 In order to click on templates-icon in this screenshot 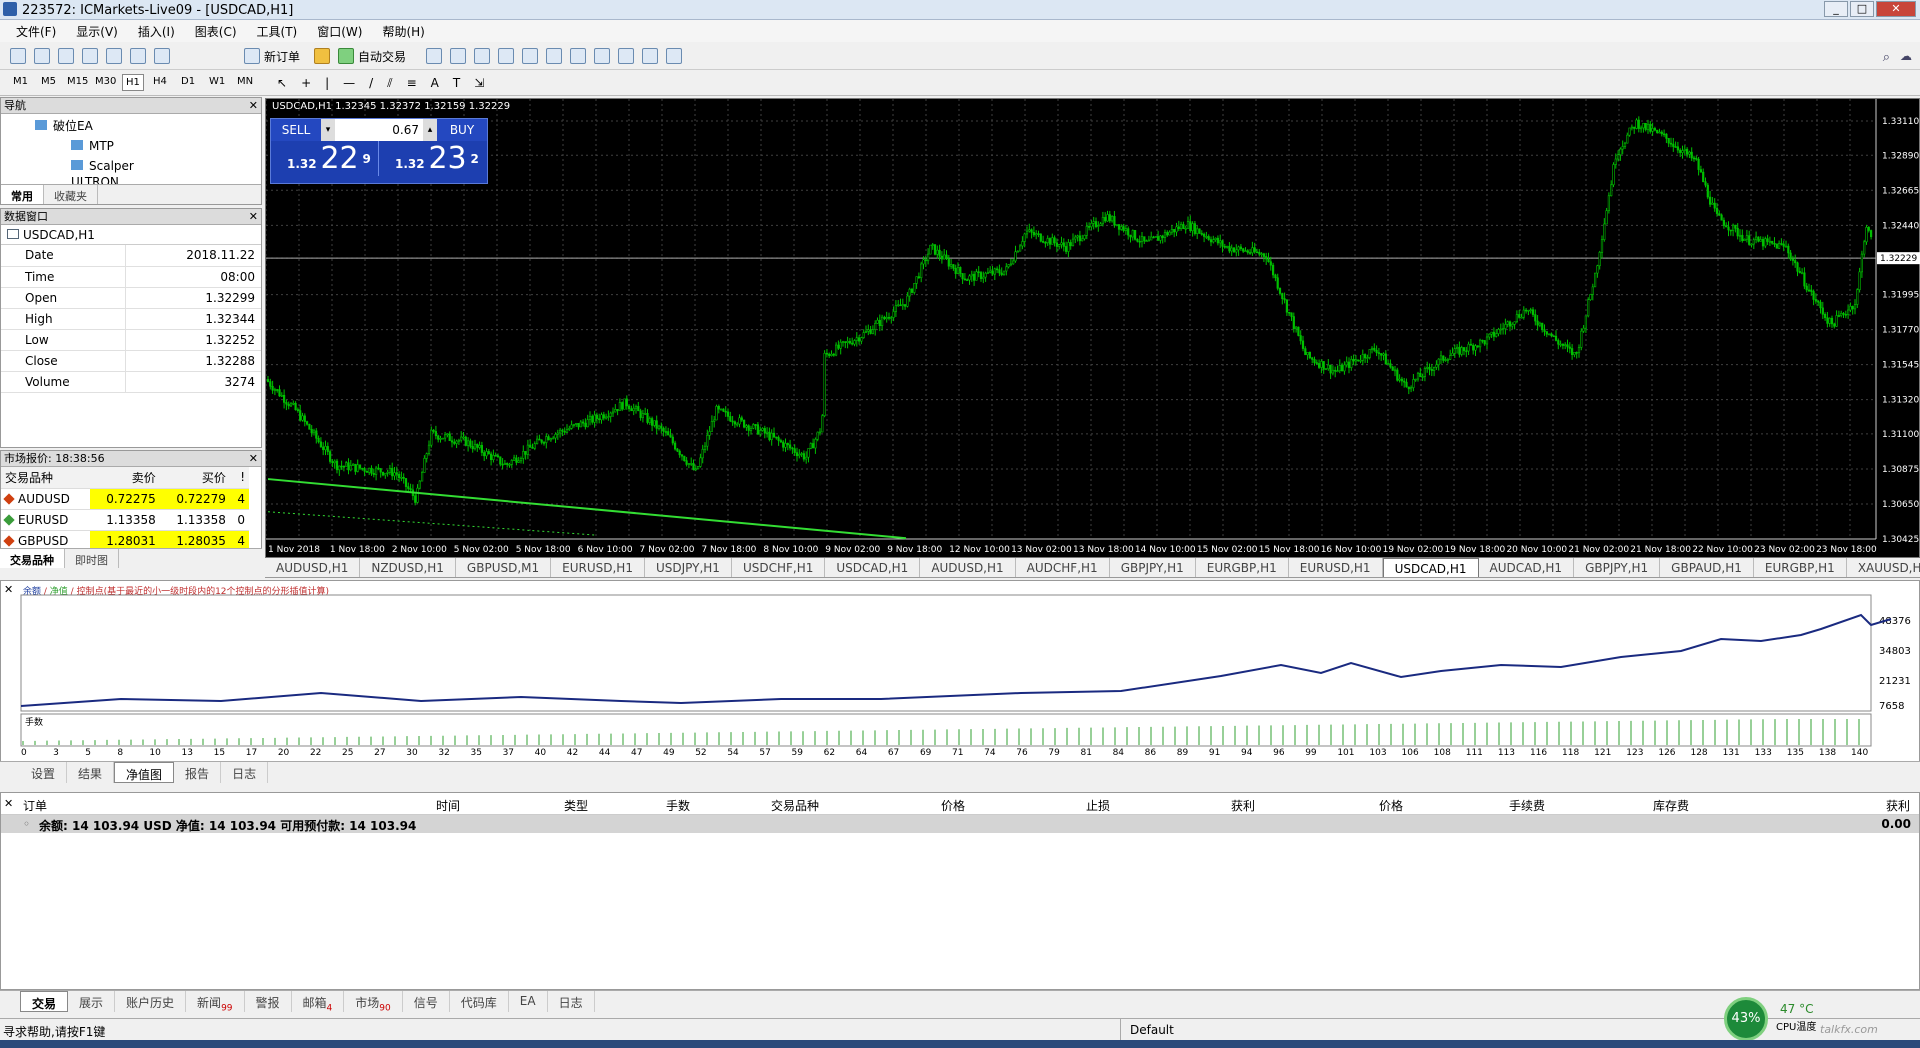, I will do `click(674, 56)`.